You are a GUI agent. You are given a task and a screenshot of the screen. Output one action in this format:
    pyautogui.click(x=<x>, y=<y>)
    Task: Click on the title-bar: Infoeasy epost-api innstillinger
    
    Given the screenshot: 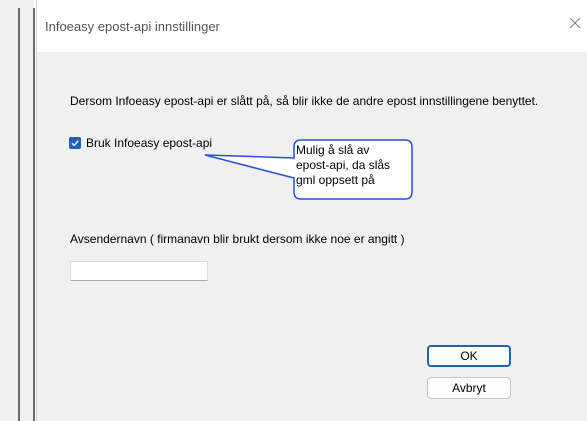 What is the action you would take?
    pyautogui.click(x=312, y=26)
    